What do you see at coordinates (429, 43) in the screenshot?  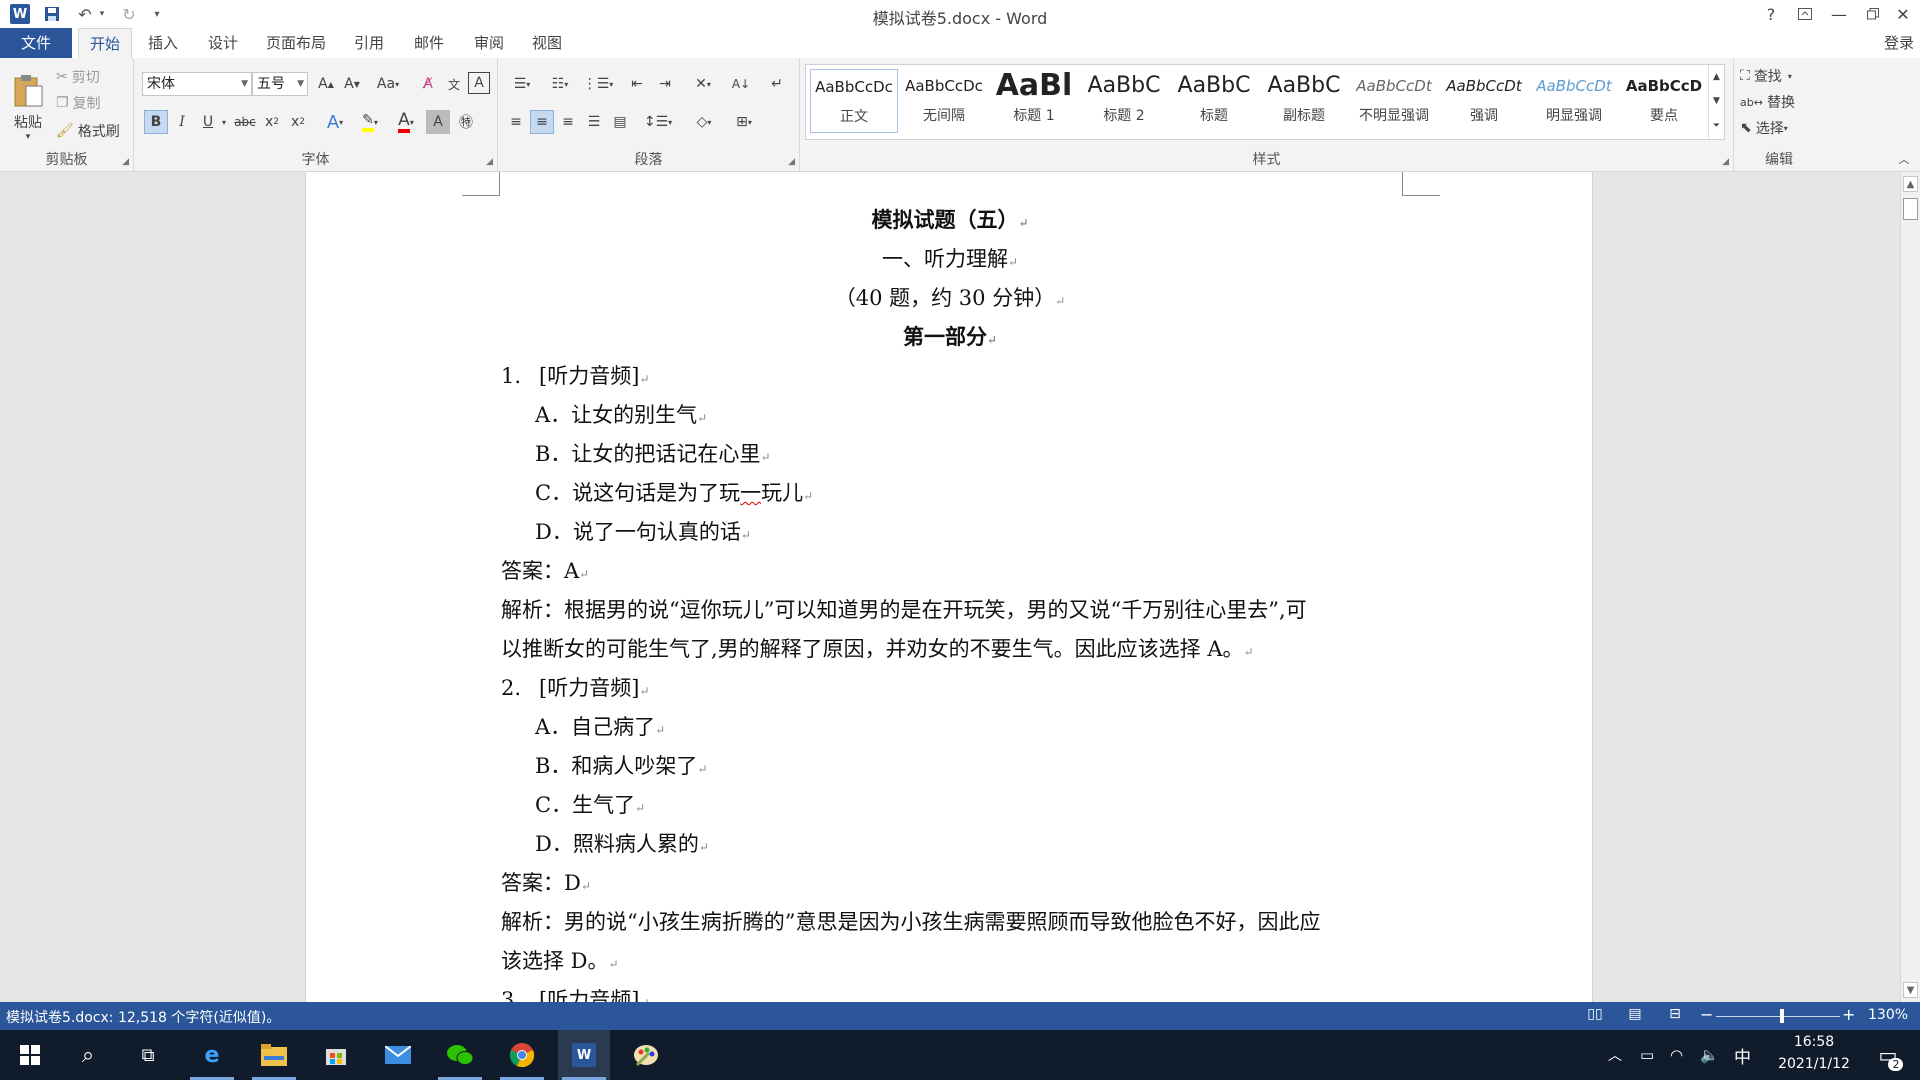 I see `tab-mailings: 邮件` at bounding box center [429, 43].